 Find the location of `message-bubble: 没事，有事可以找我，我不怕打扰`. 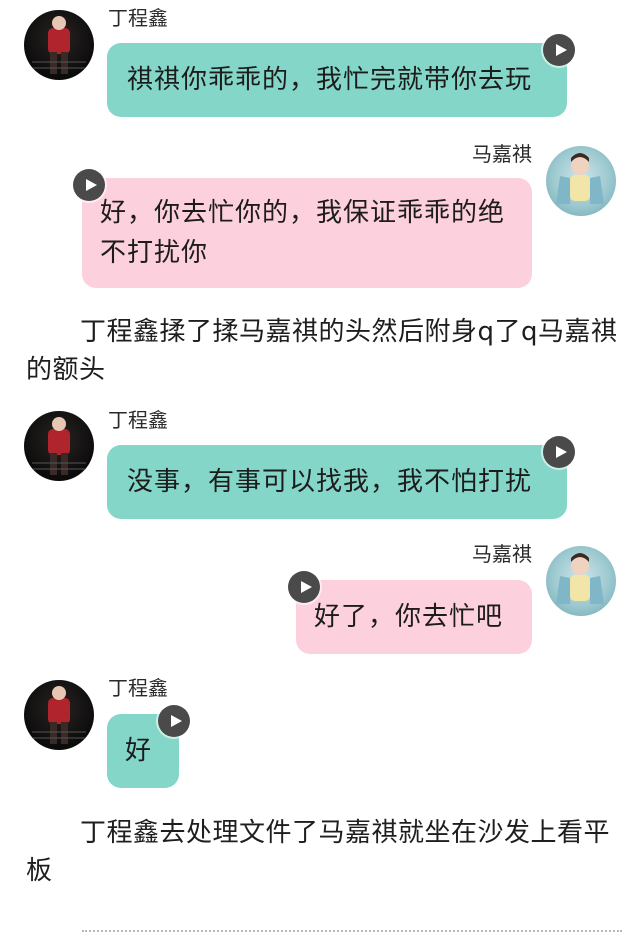

message-bubble: 没事，有事可以找我，我不怕打扰 is located at coordinates (337, 482).